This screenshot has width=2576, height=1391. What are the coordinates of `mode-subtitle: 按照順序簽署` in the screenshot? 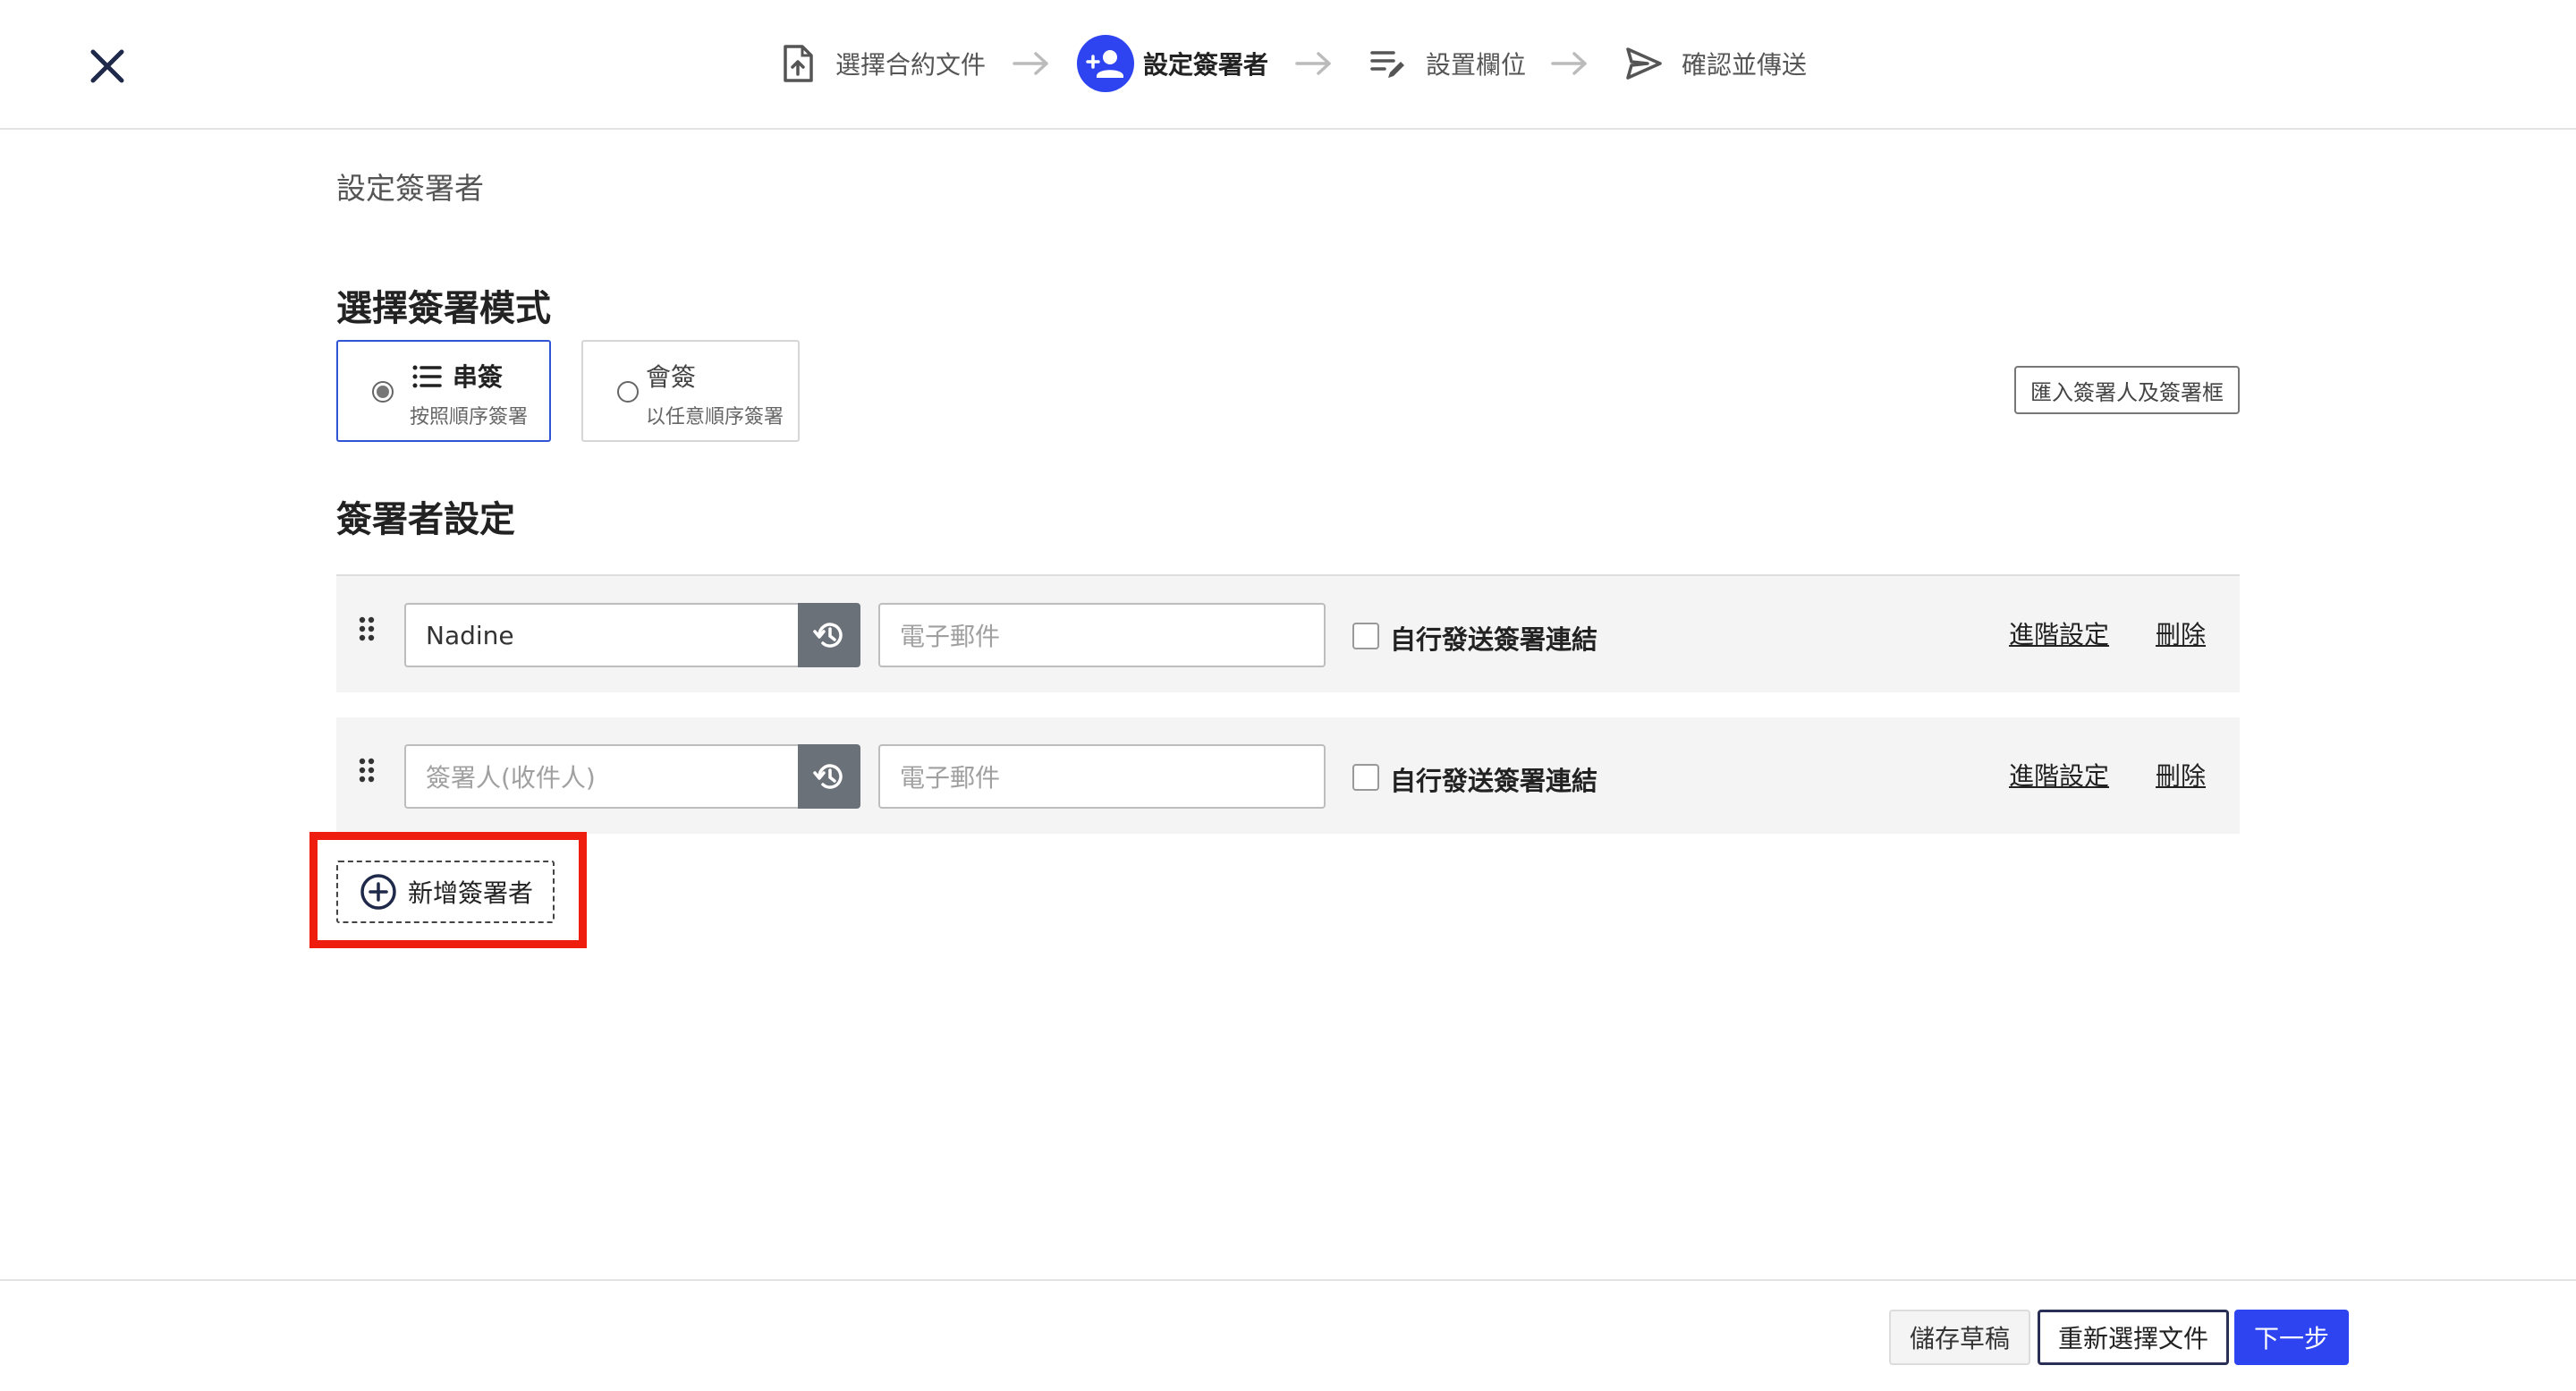 It's located at (469, 417).